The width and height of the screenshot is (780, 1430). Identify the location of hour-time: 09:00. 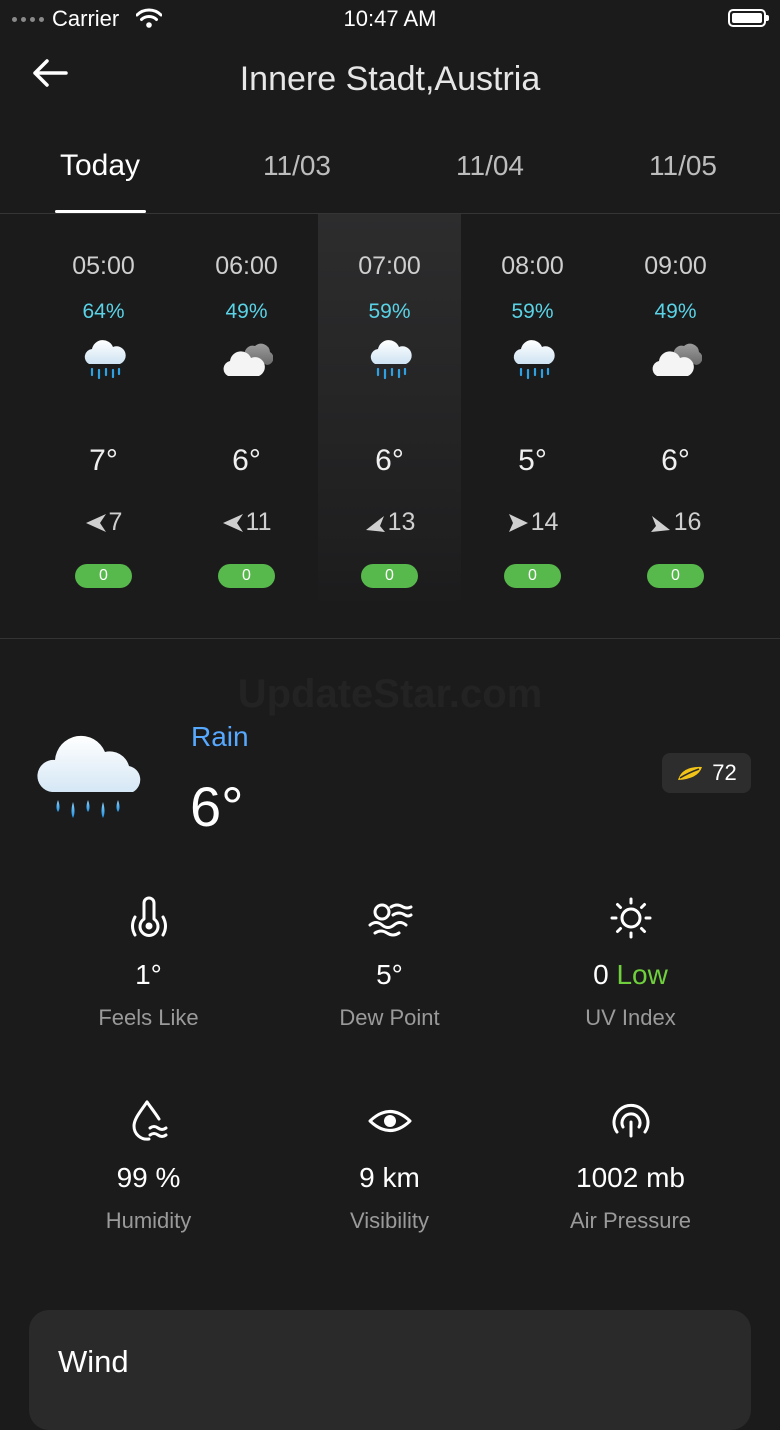
(675, 266).